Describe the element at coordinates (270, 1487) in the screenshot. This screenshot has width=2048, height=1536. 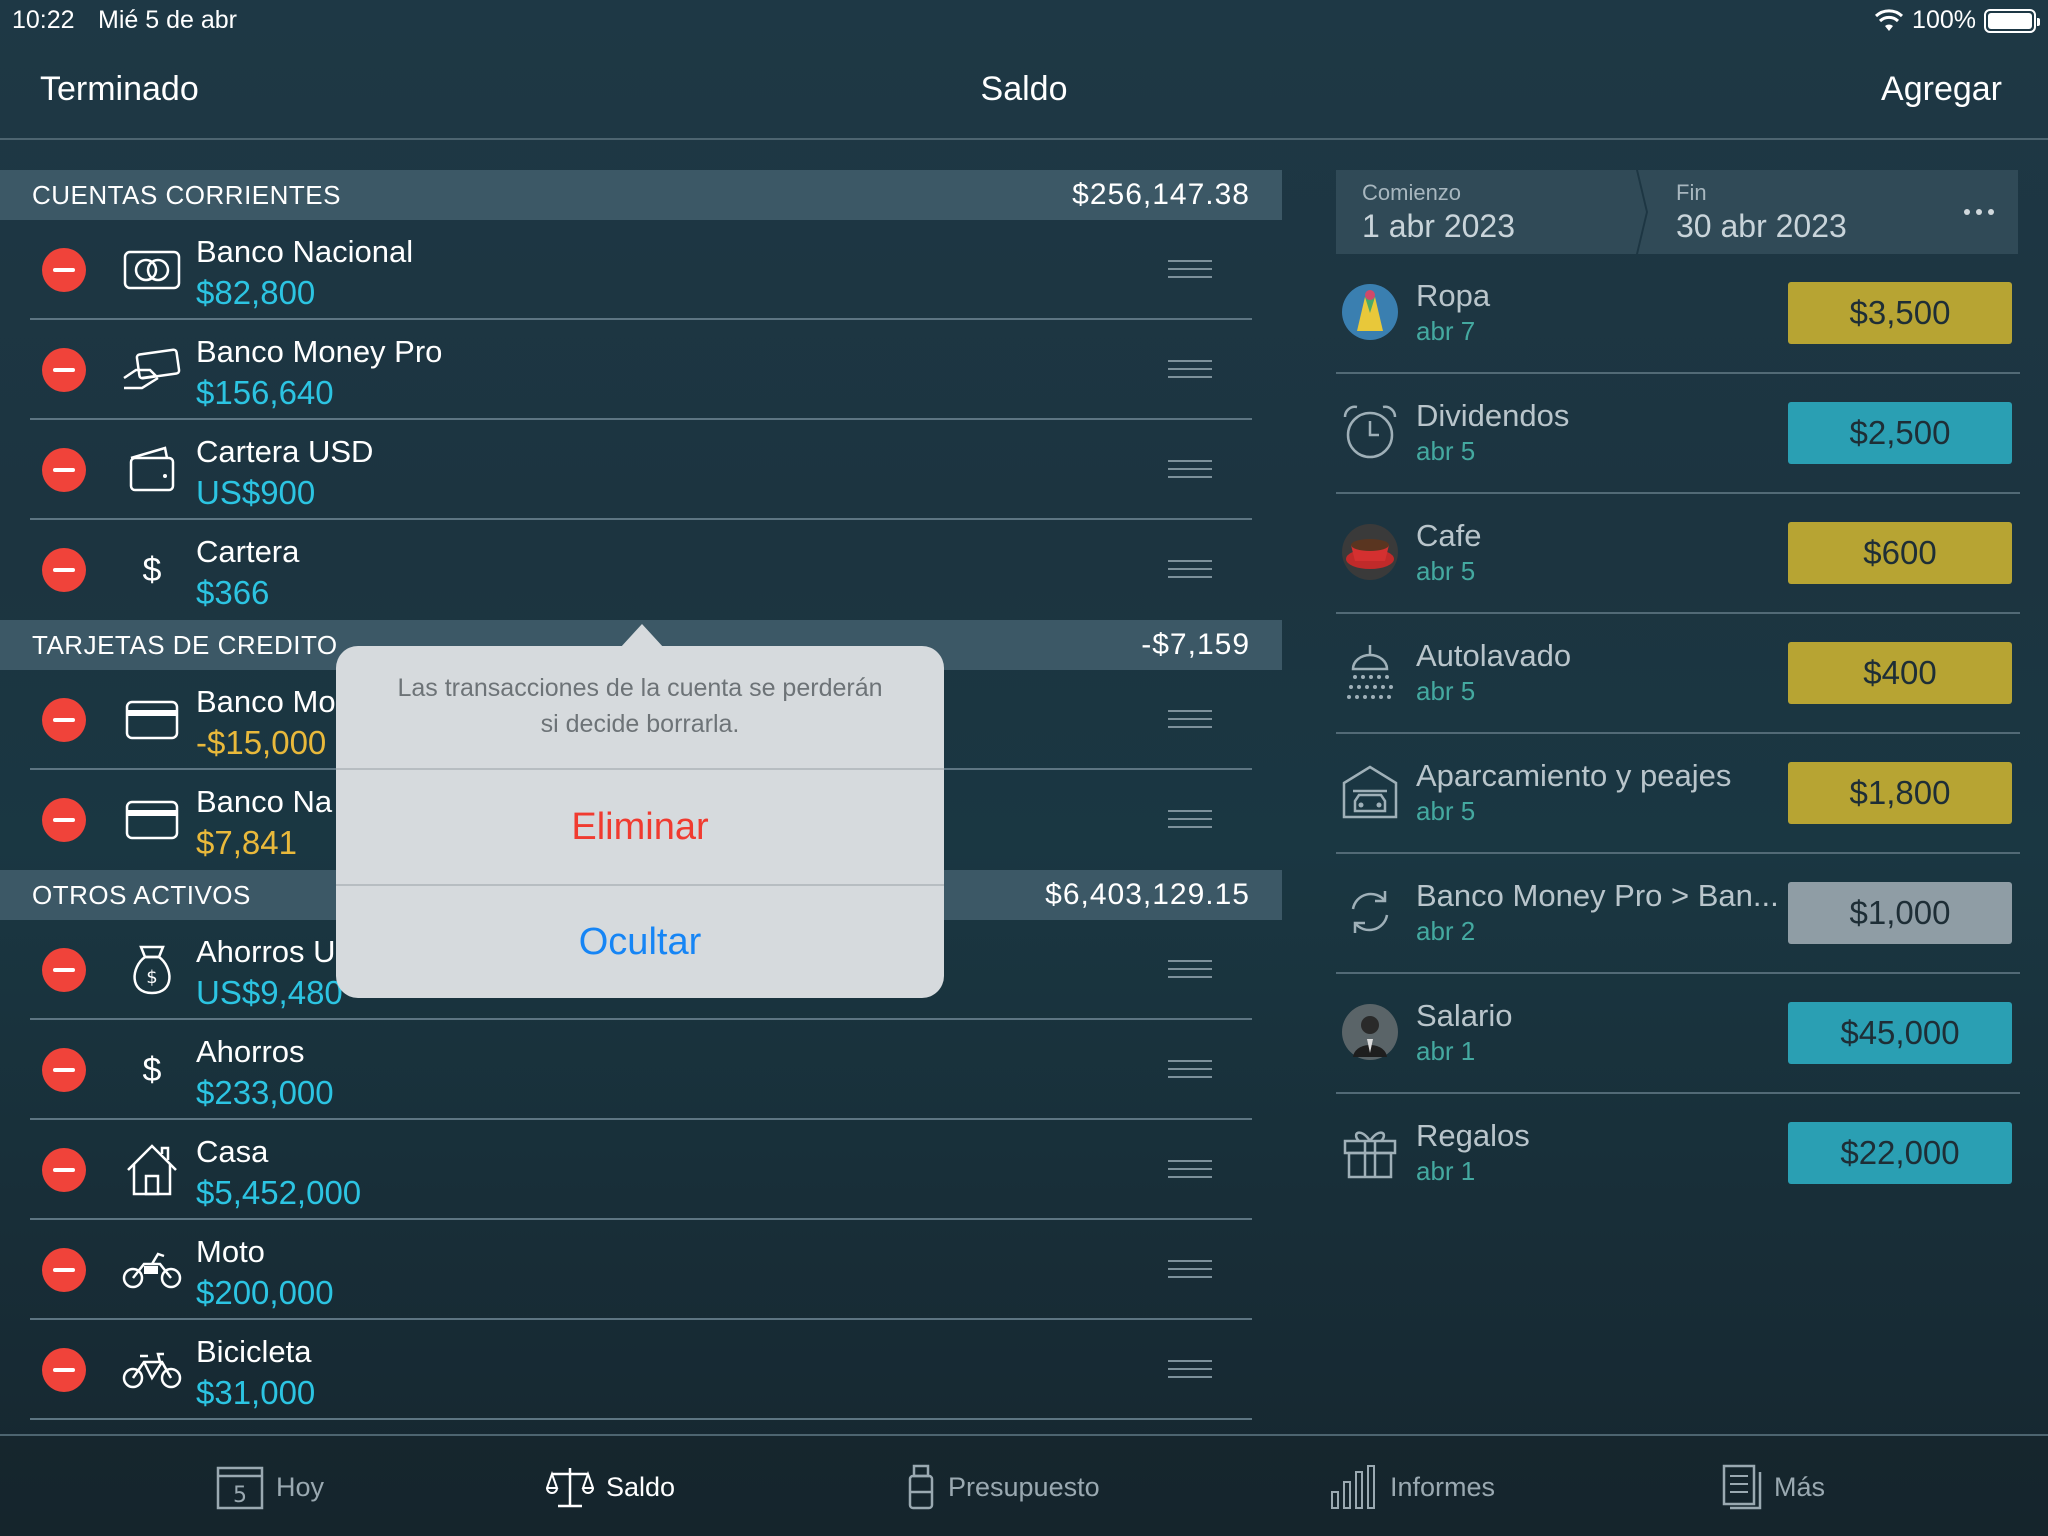
I see `tab-hoy: 5 Hoy` at that location.